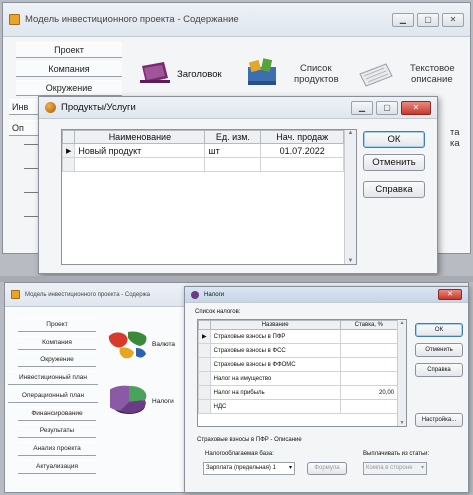  I want to click on taxes-close-icon: ✕, so click(450, 294).